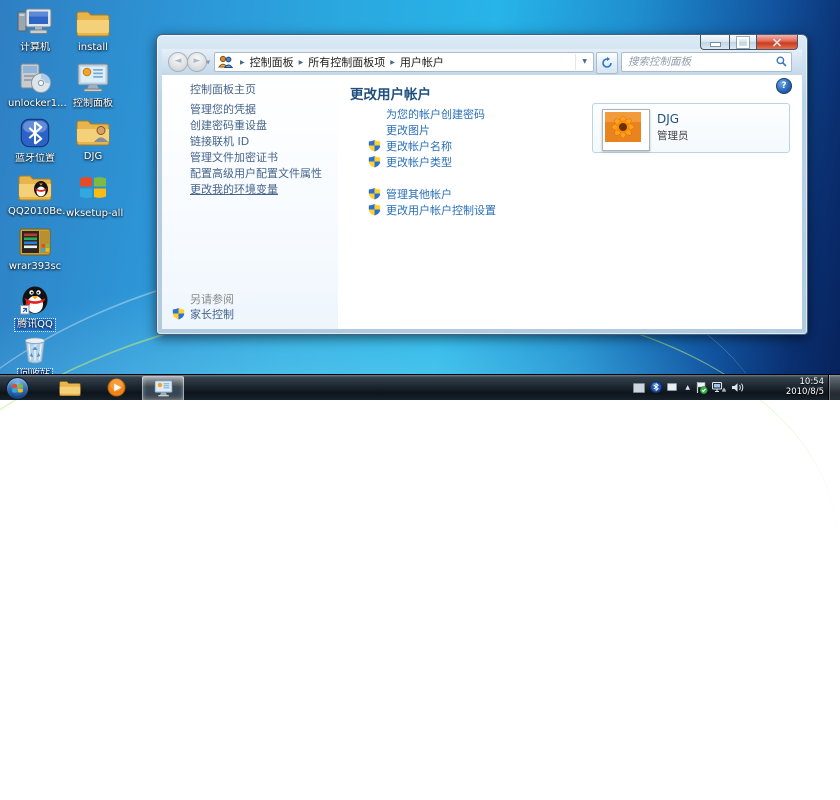 Image resolution: width=840 pixels, height=800 pixels. I want to click on change-picture-link: 更改图片, so click(408, 130).